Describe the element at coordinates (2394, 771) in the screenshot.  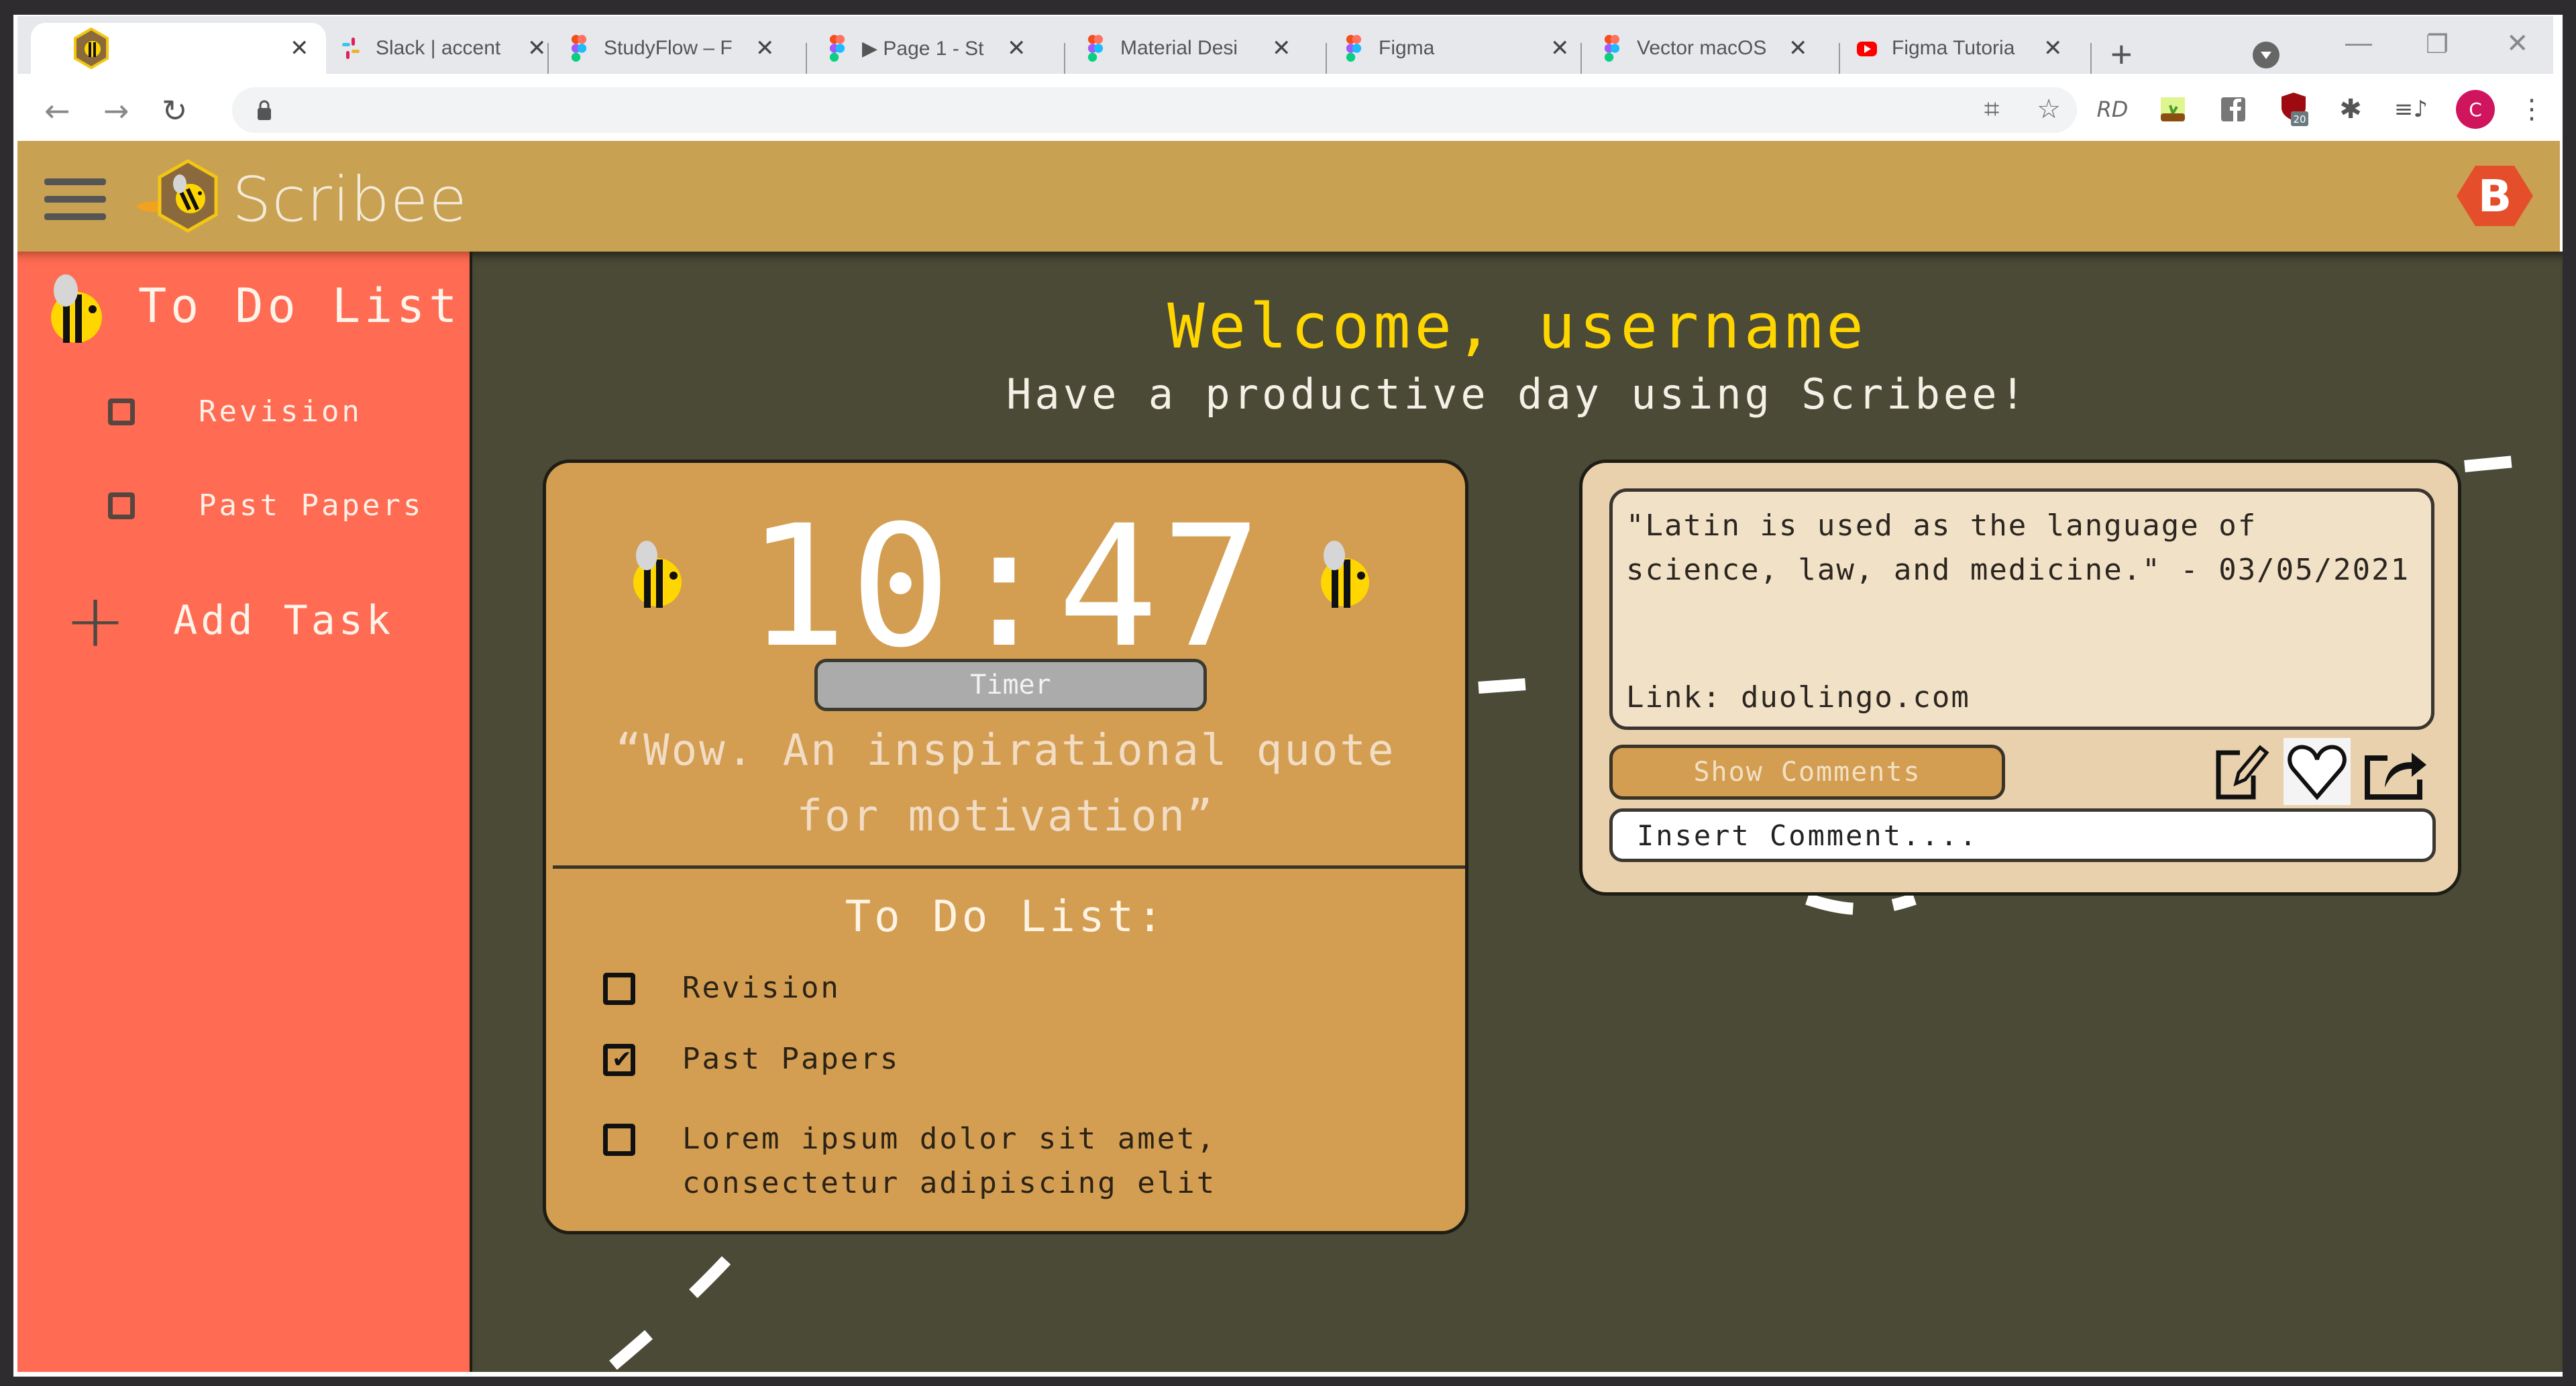
I see `share-icon` at that location.